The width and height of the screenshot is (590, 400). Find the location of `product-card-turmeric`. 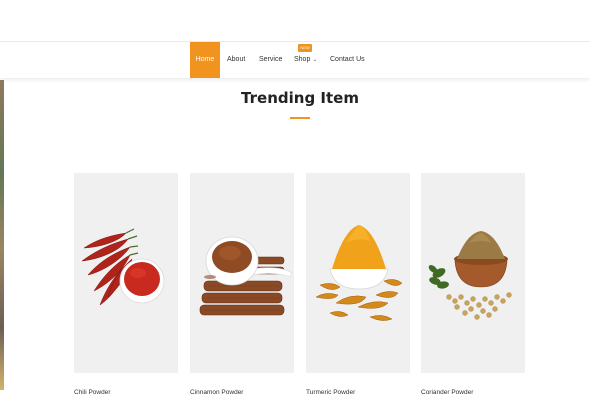

product-card-turmeric is located at coordinates (358, 273).